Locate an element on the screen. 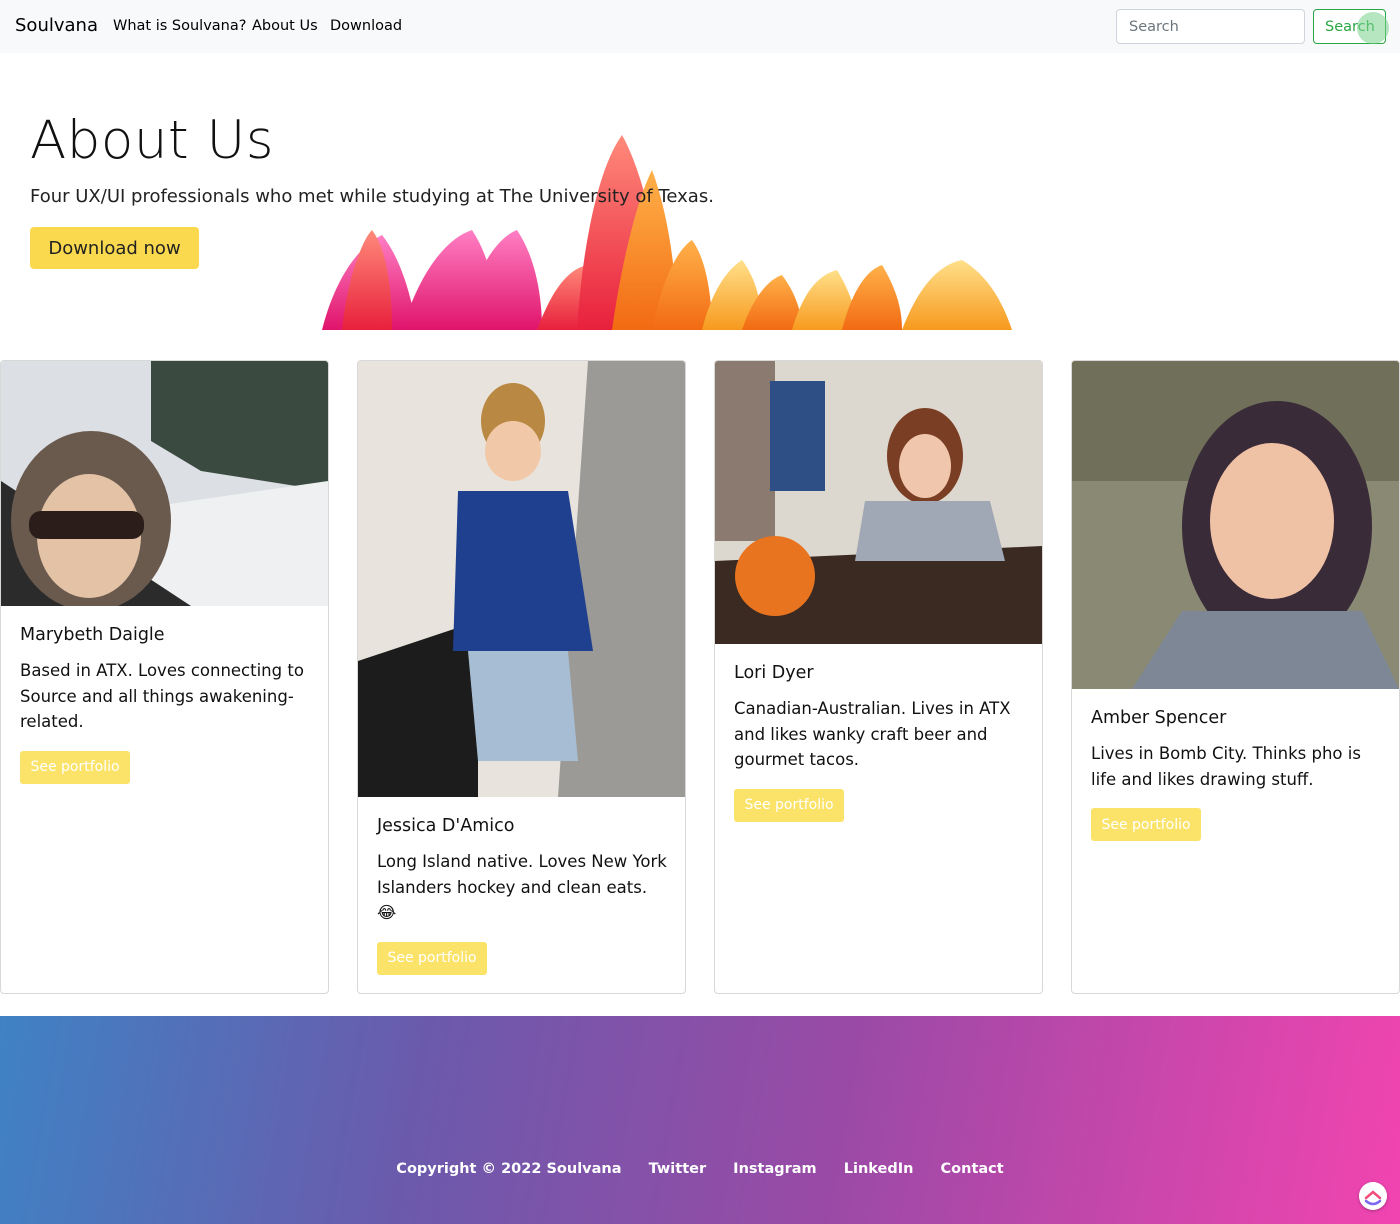  page-title: About Us is located at coordinates (152, 140).